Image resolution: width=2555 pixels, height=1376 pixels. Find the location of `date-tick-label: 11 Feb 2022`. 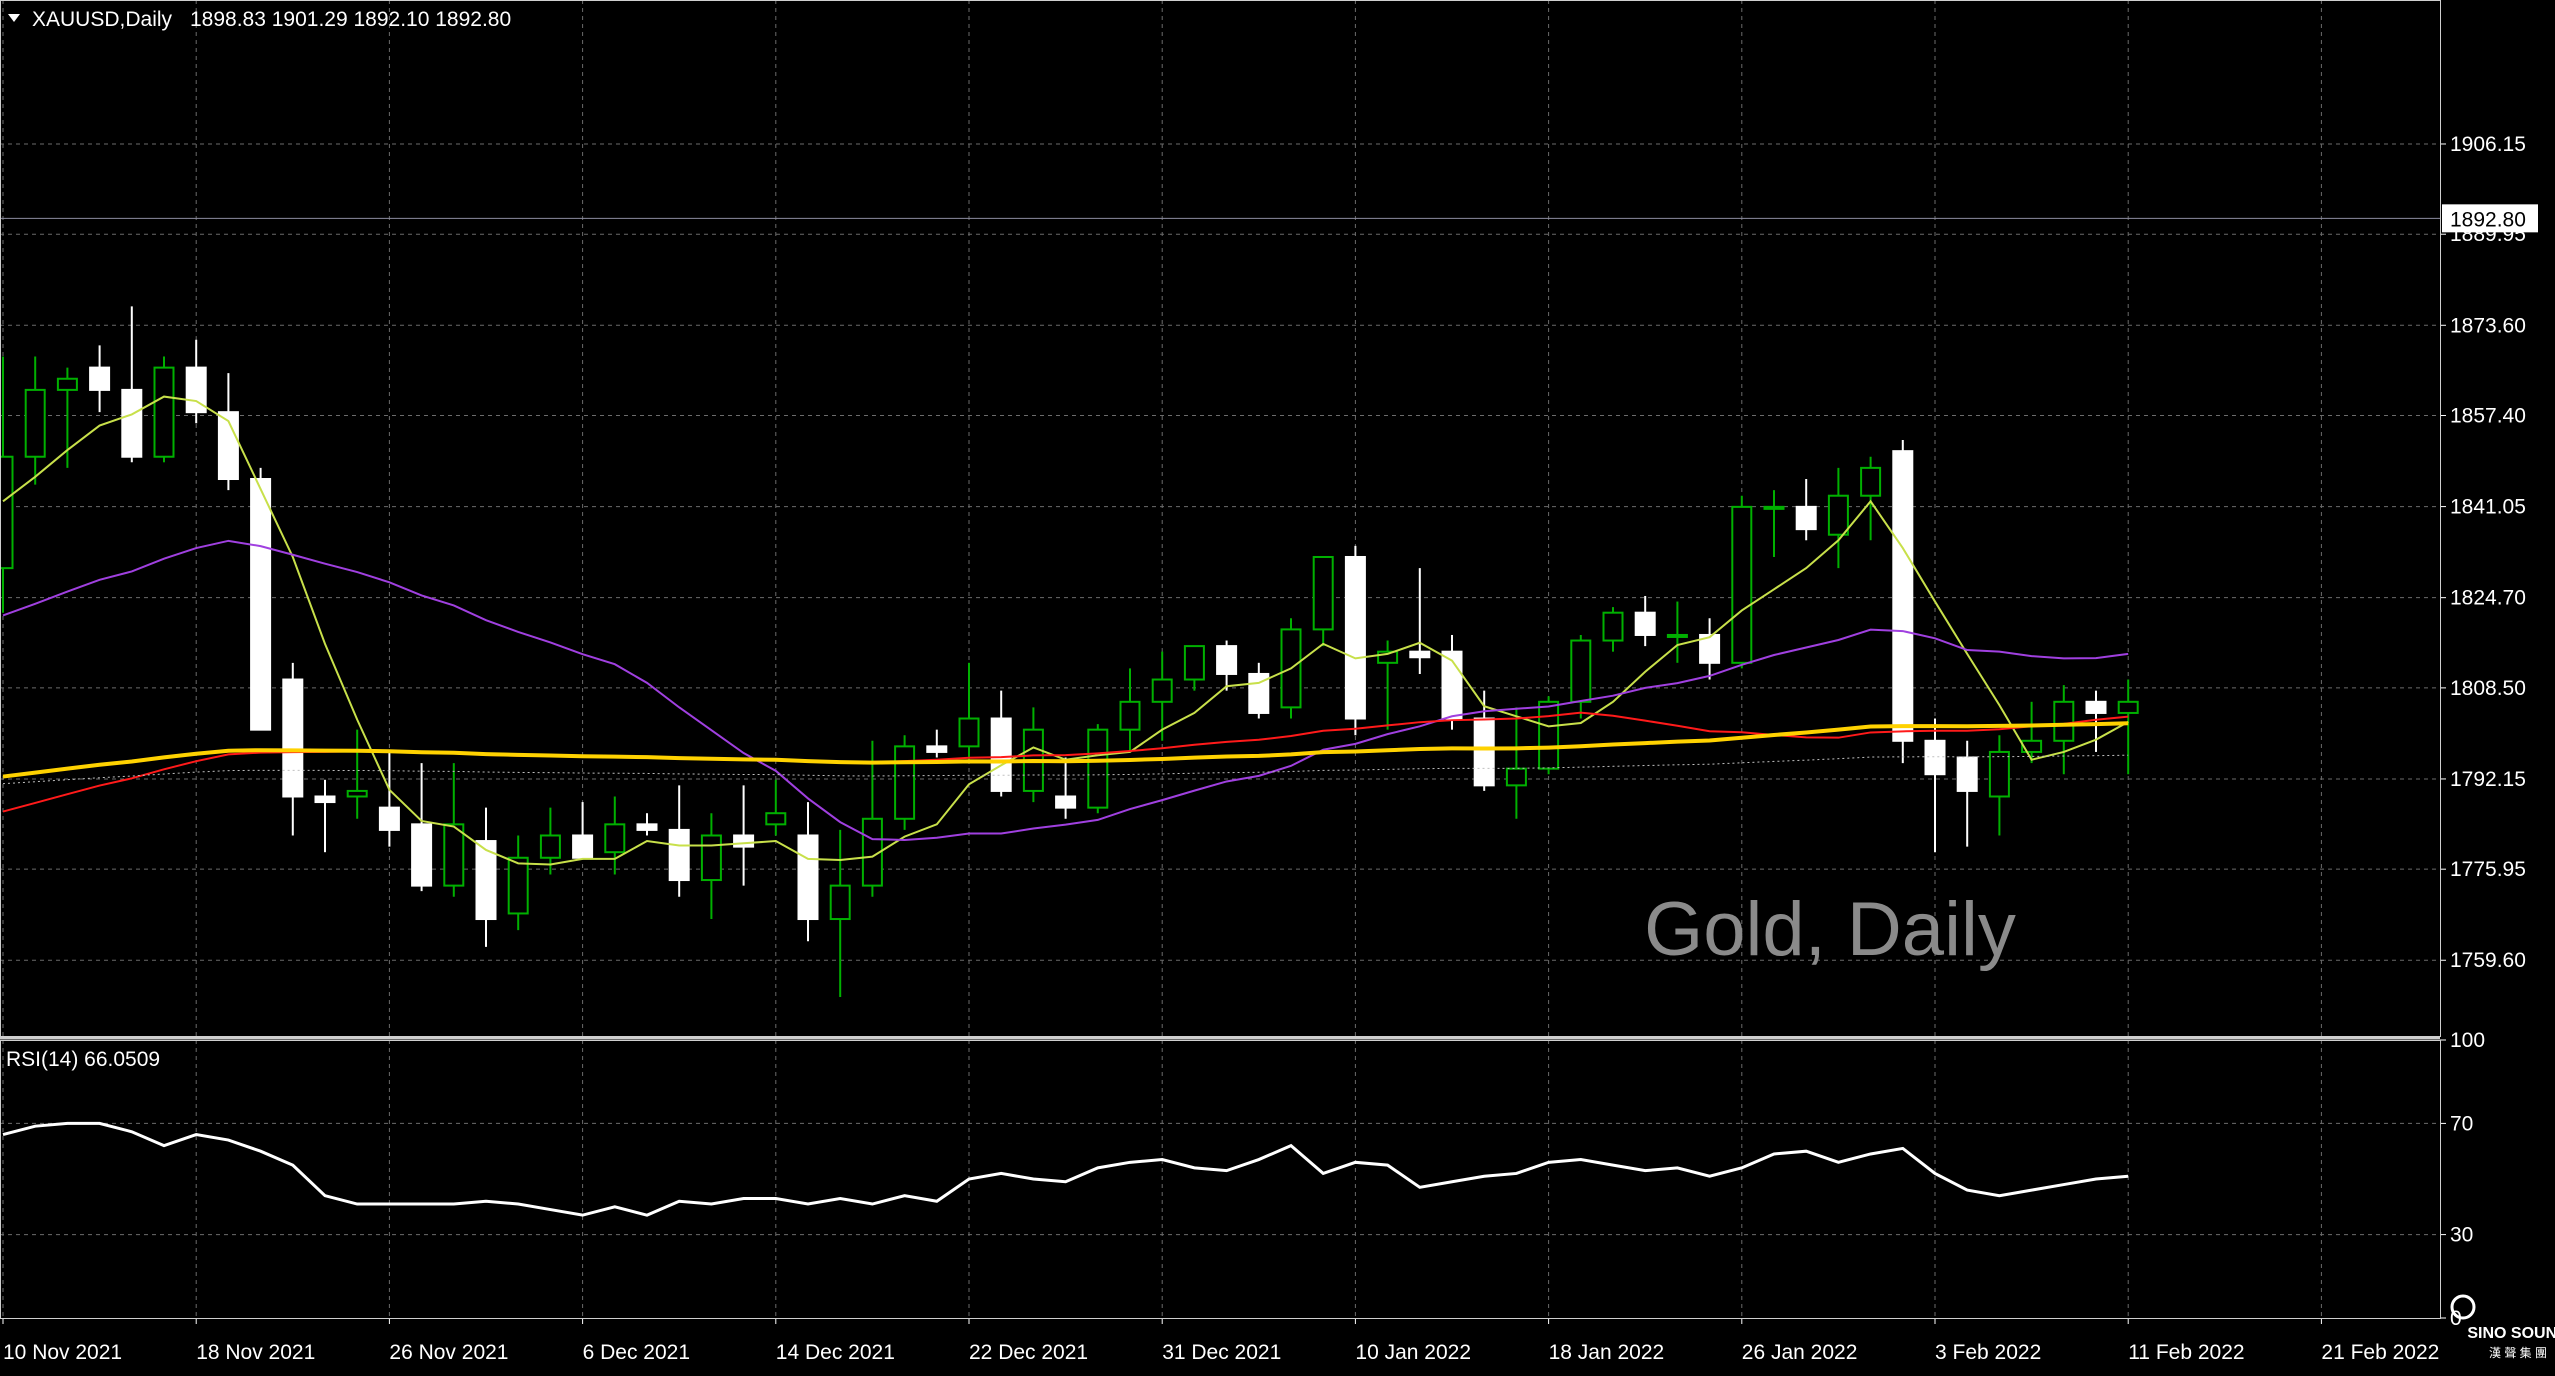

date-tick-label: 11 Feb 2022 is located at coordinates (2186, 1352).